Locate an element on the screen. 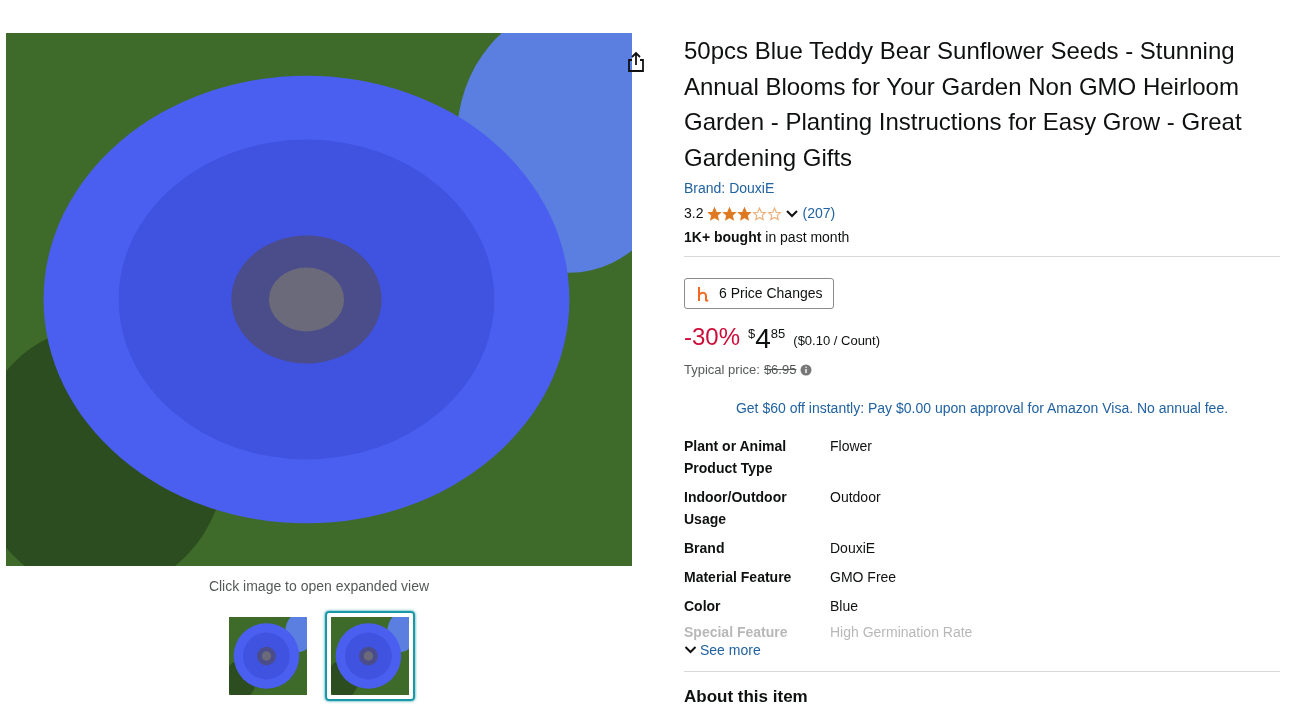 The image size is (1309, 709). price-changes-button: 6 Price Changes is located at coordinates (759, 293).